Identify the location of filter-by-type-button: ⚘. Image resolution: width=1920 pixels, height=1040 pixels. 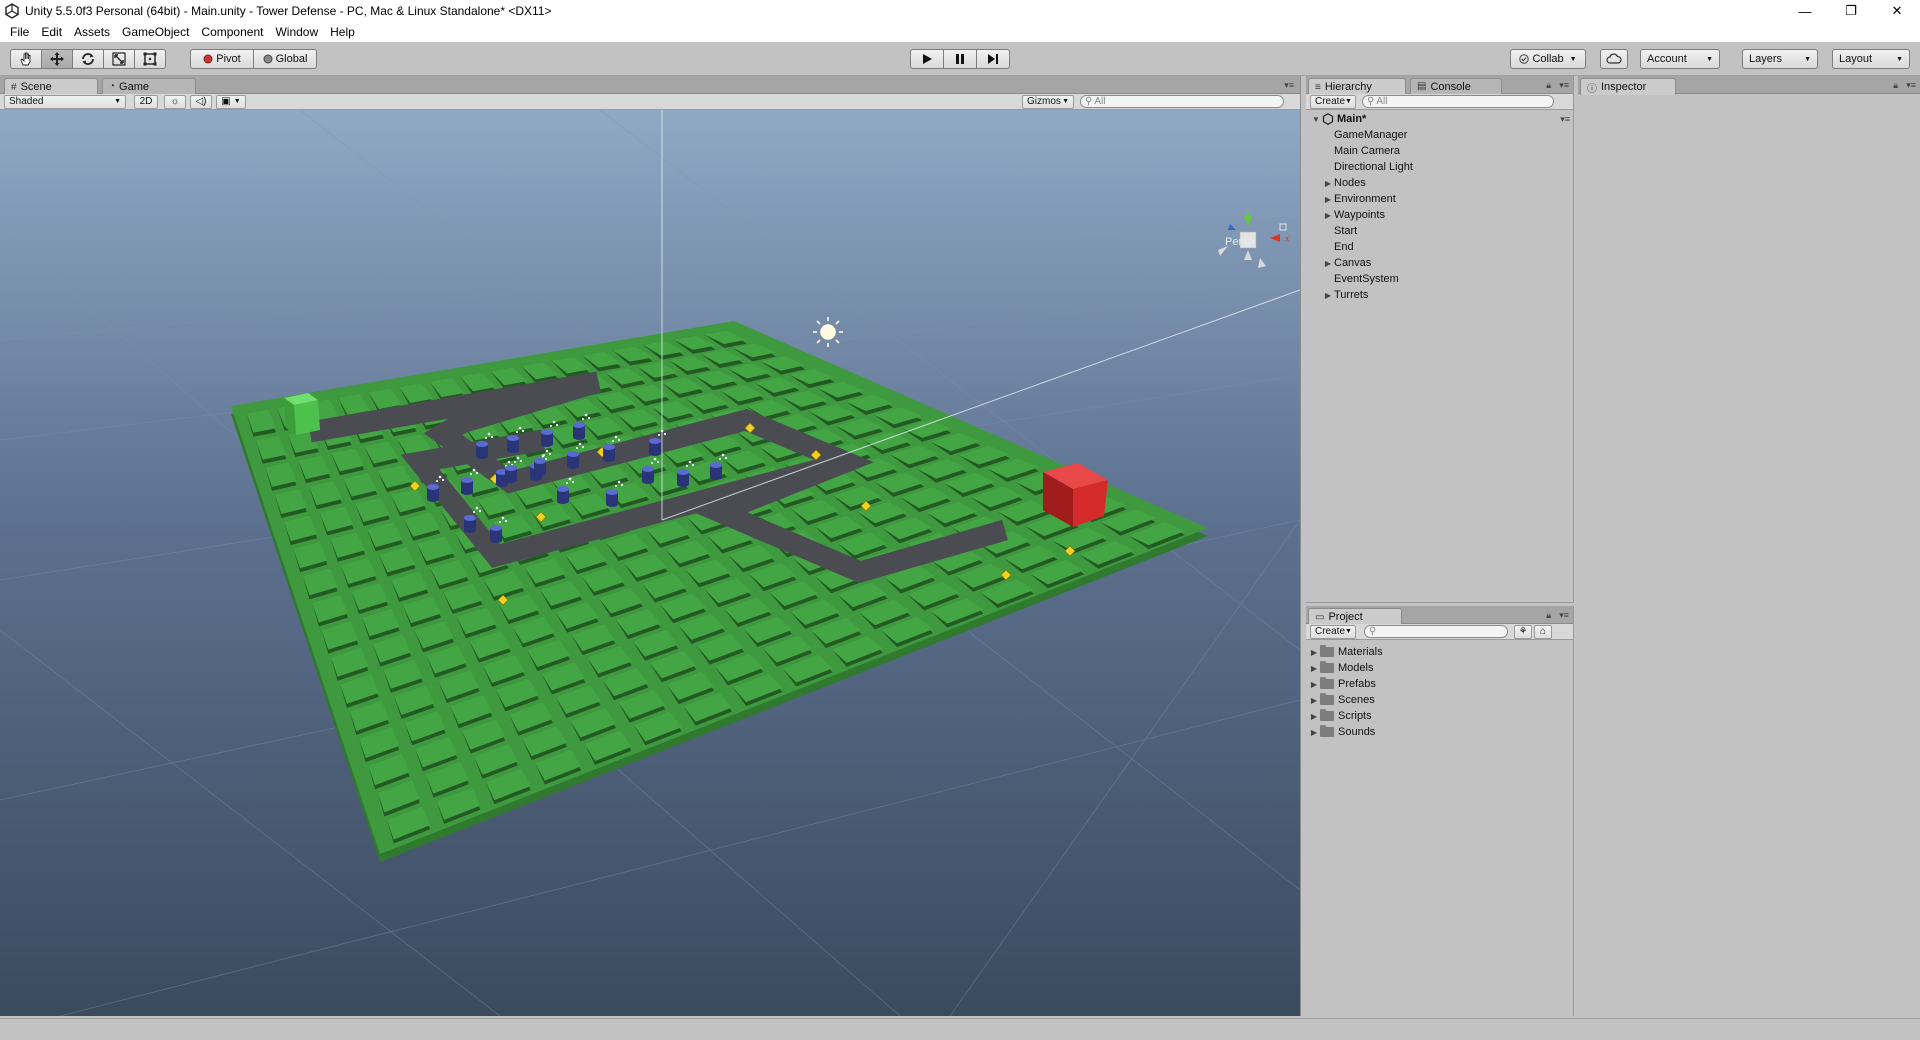
(1523, 631).